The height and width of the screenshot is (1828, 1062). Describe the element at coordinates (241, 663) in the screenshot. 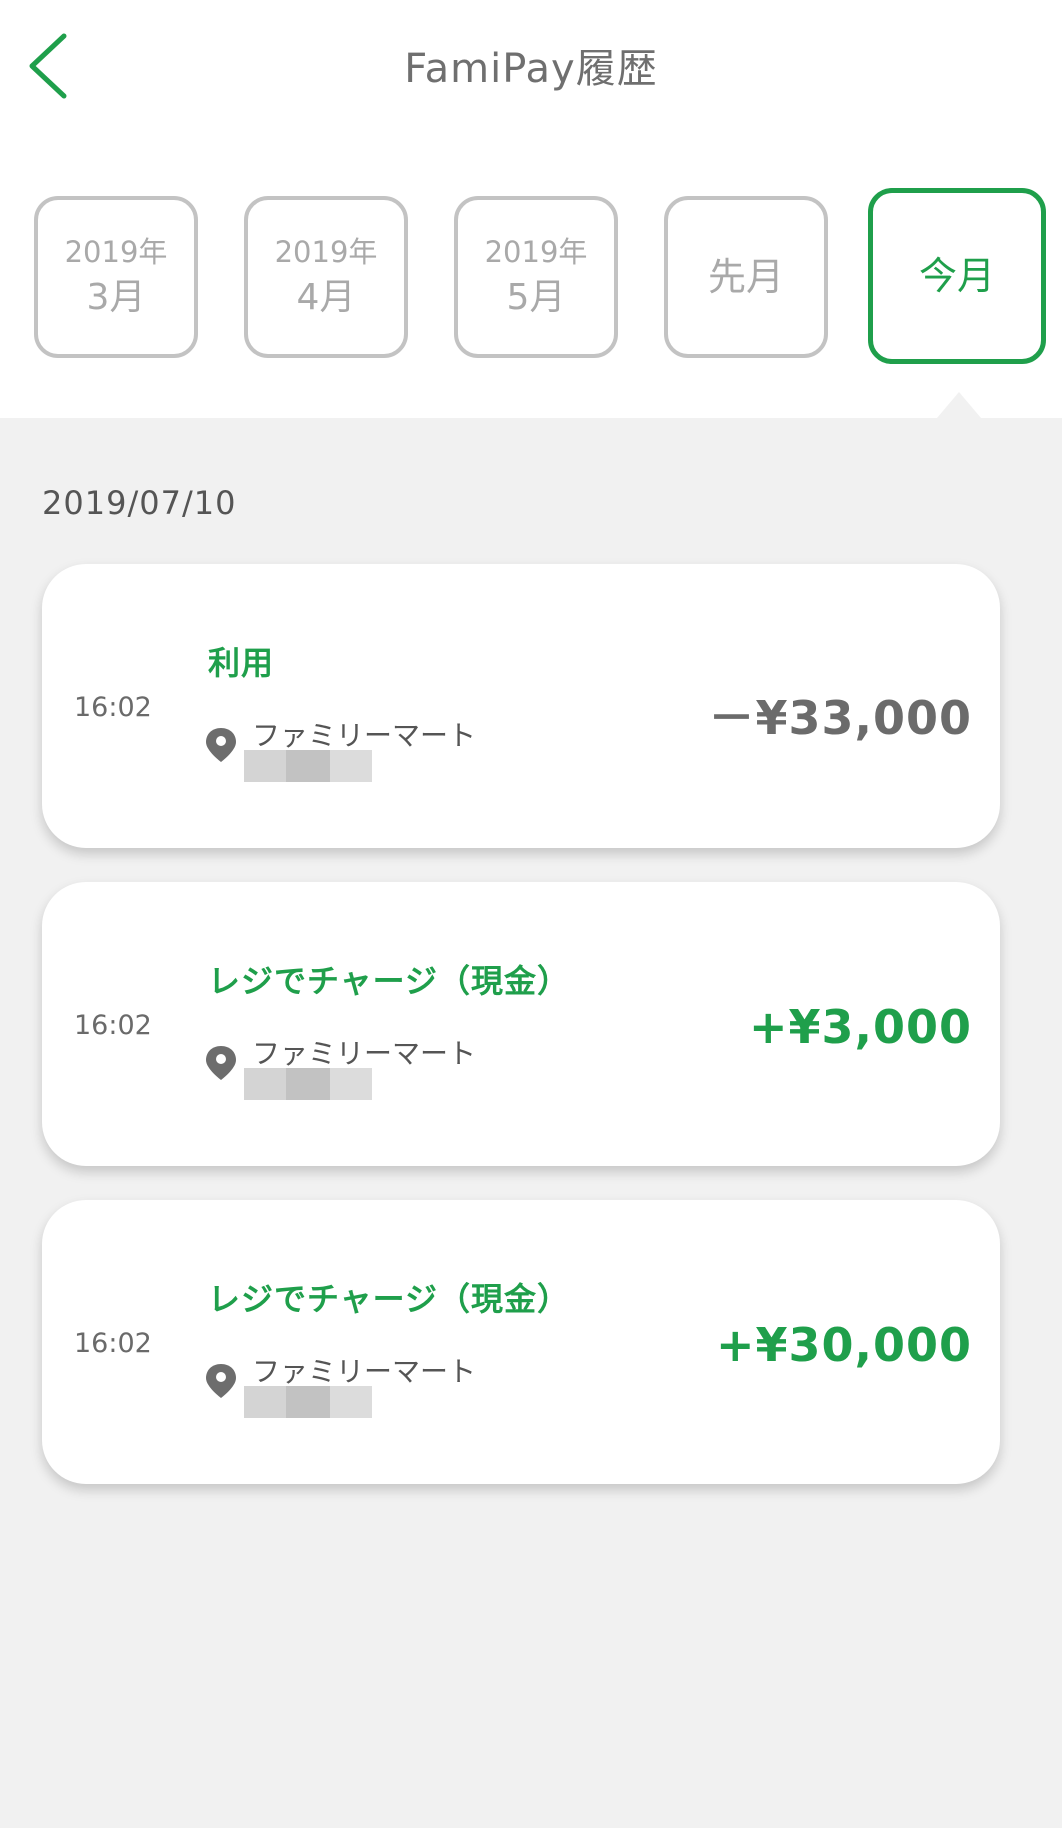

I see `transaction-type: 利用` at that location.